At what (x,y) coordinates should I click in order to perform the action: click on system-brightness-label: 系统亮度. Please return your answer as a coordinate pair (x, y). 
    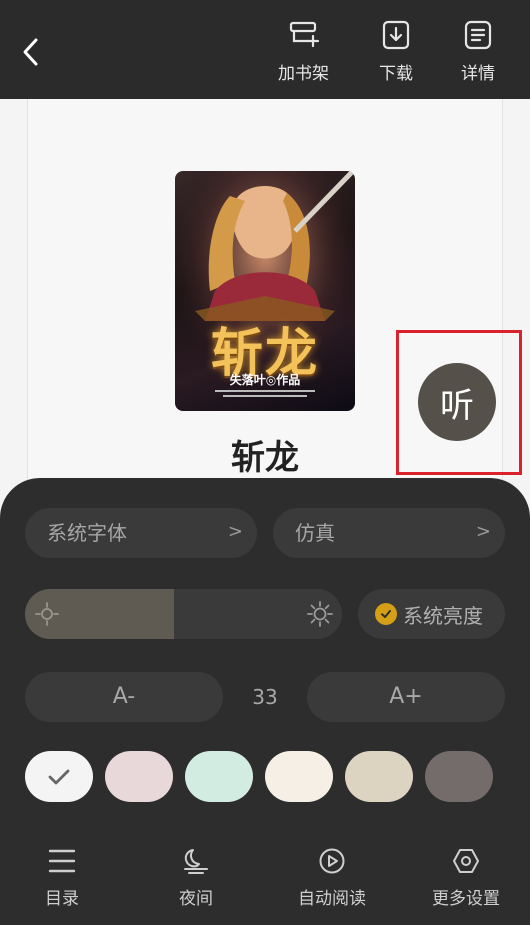
    Looking at the image, I should click on (443, 615).